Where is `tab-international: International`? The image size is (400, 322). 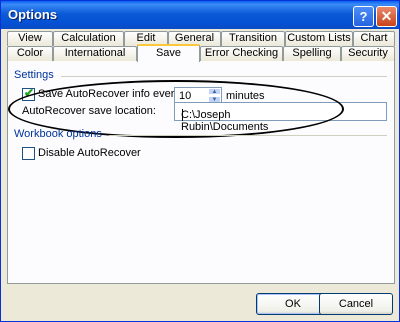 tab-international: International is located at coordinates (95, 53).